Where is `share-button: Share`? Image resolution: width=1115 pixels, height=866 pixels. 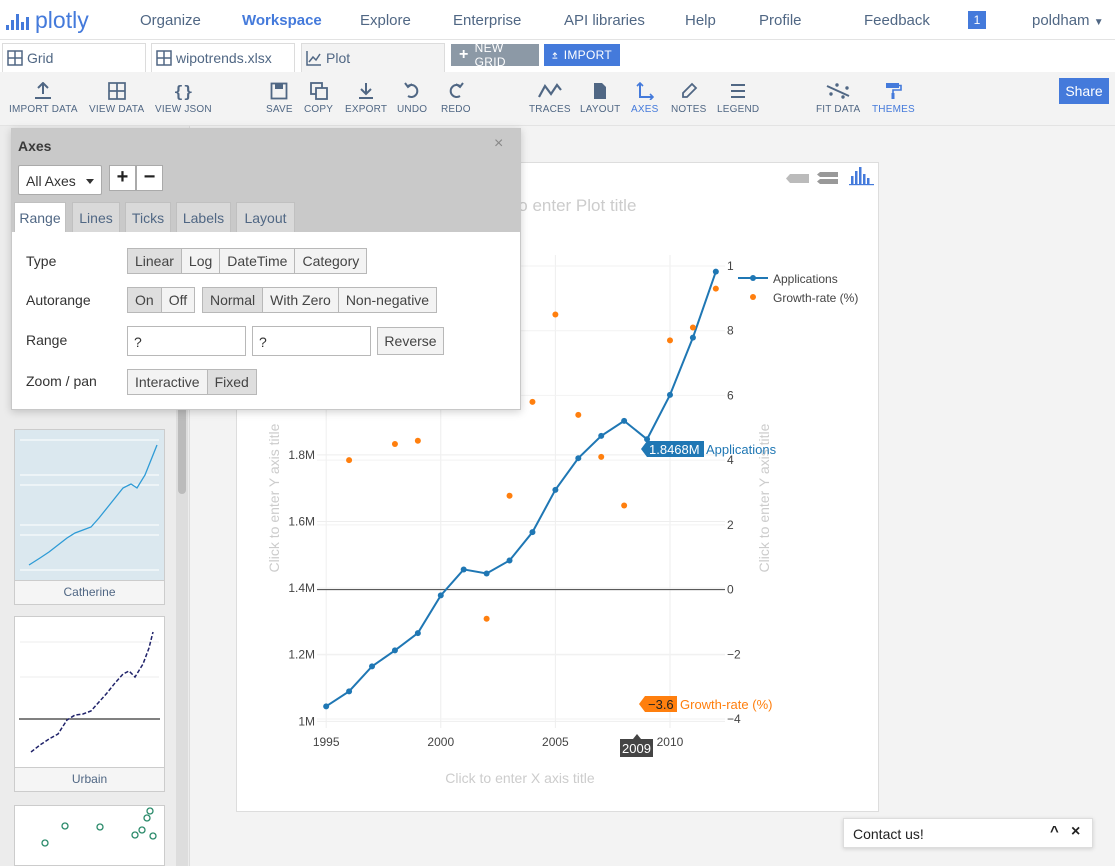 share-button: Share is located at coordinates (1084, 91).